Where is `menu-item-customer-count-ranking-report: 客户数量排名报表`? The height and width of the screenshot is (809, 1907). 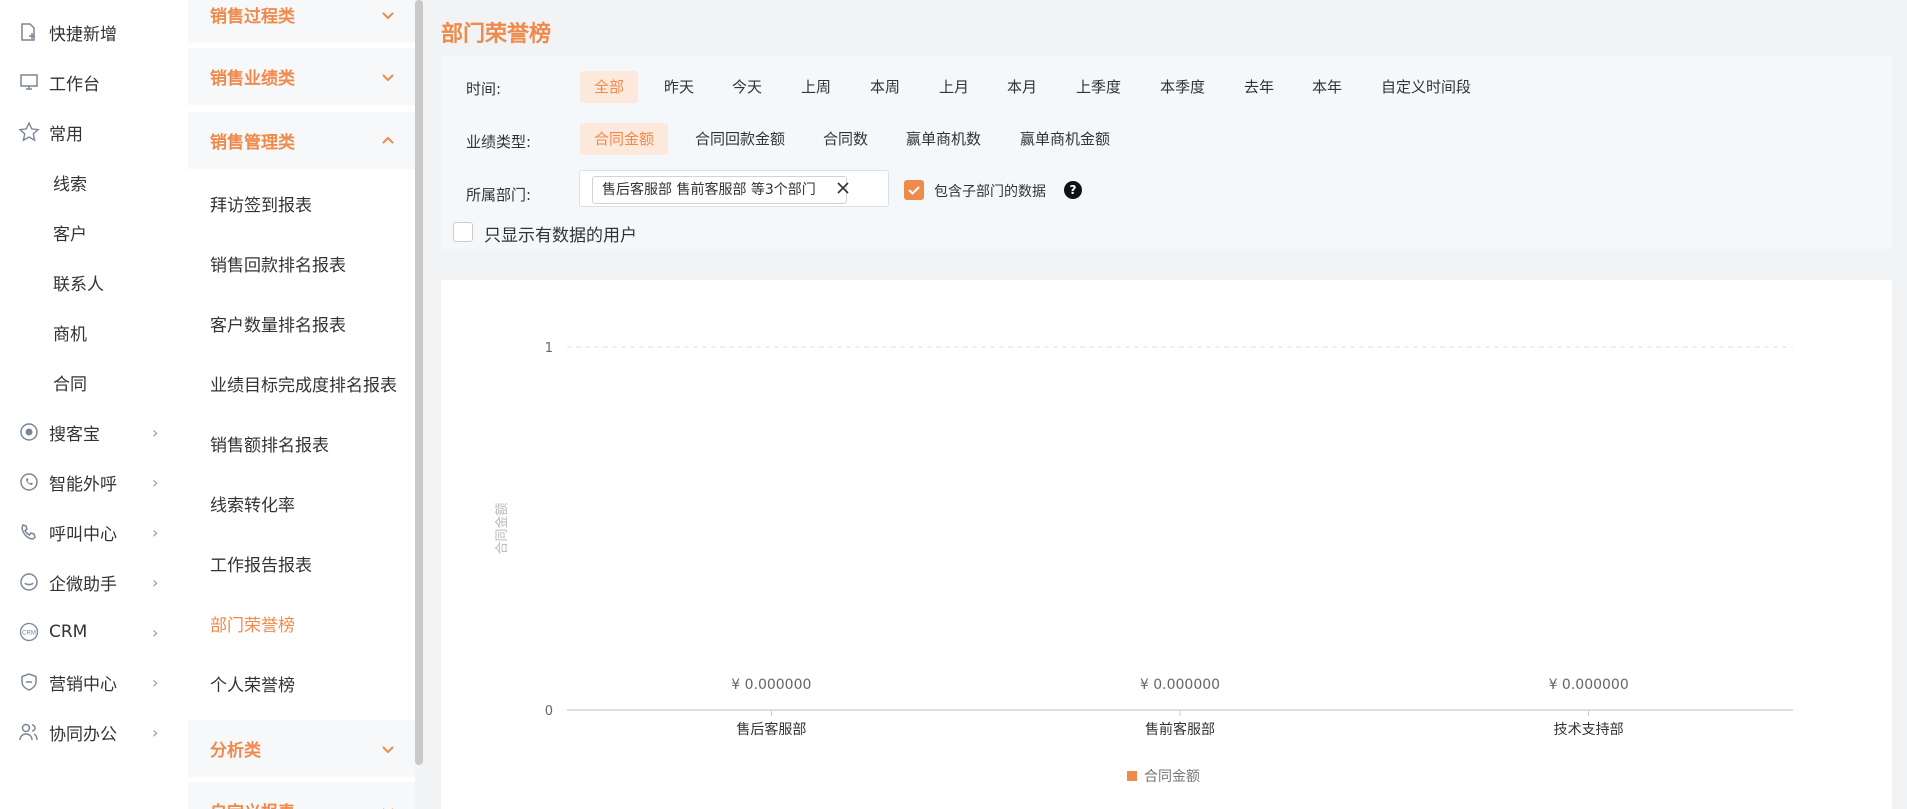
menu-item-customer-count-ranking-report: 客户数量排名报表 is located at coordinates (301, 323).